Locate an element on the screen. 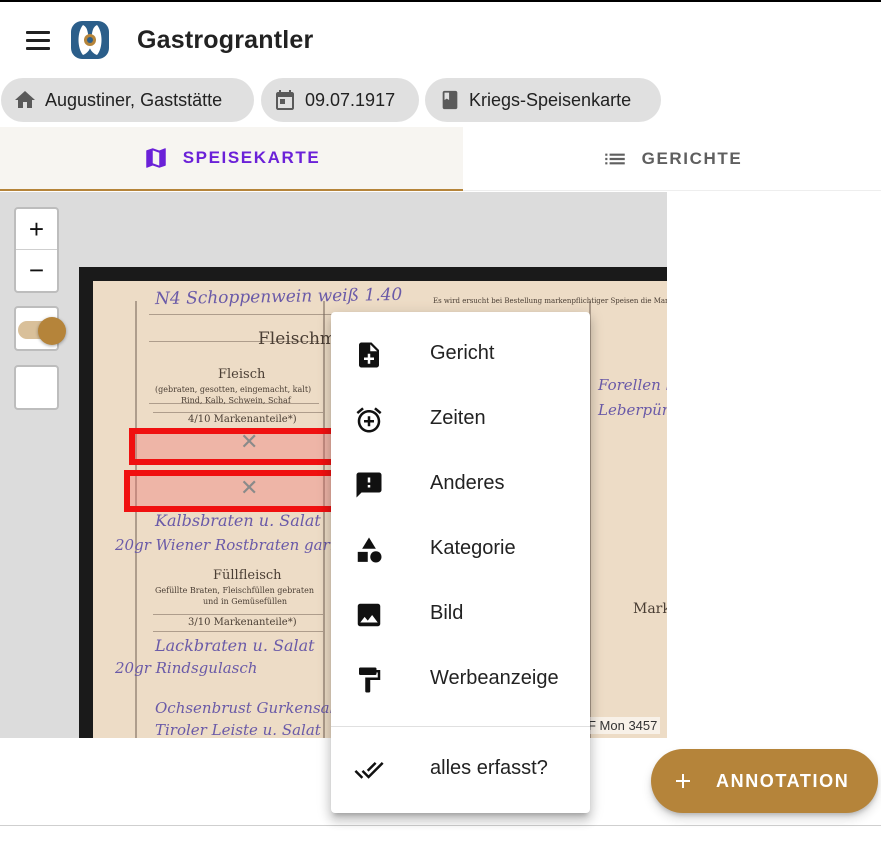 This screenshot has height=841, width=881. book-icon is located at coordinates (450, 100).